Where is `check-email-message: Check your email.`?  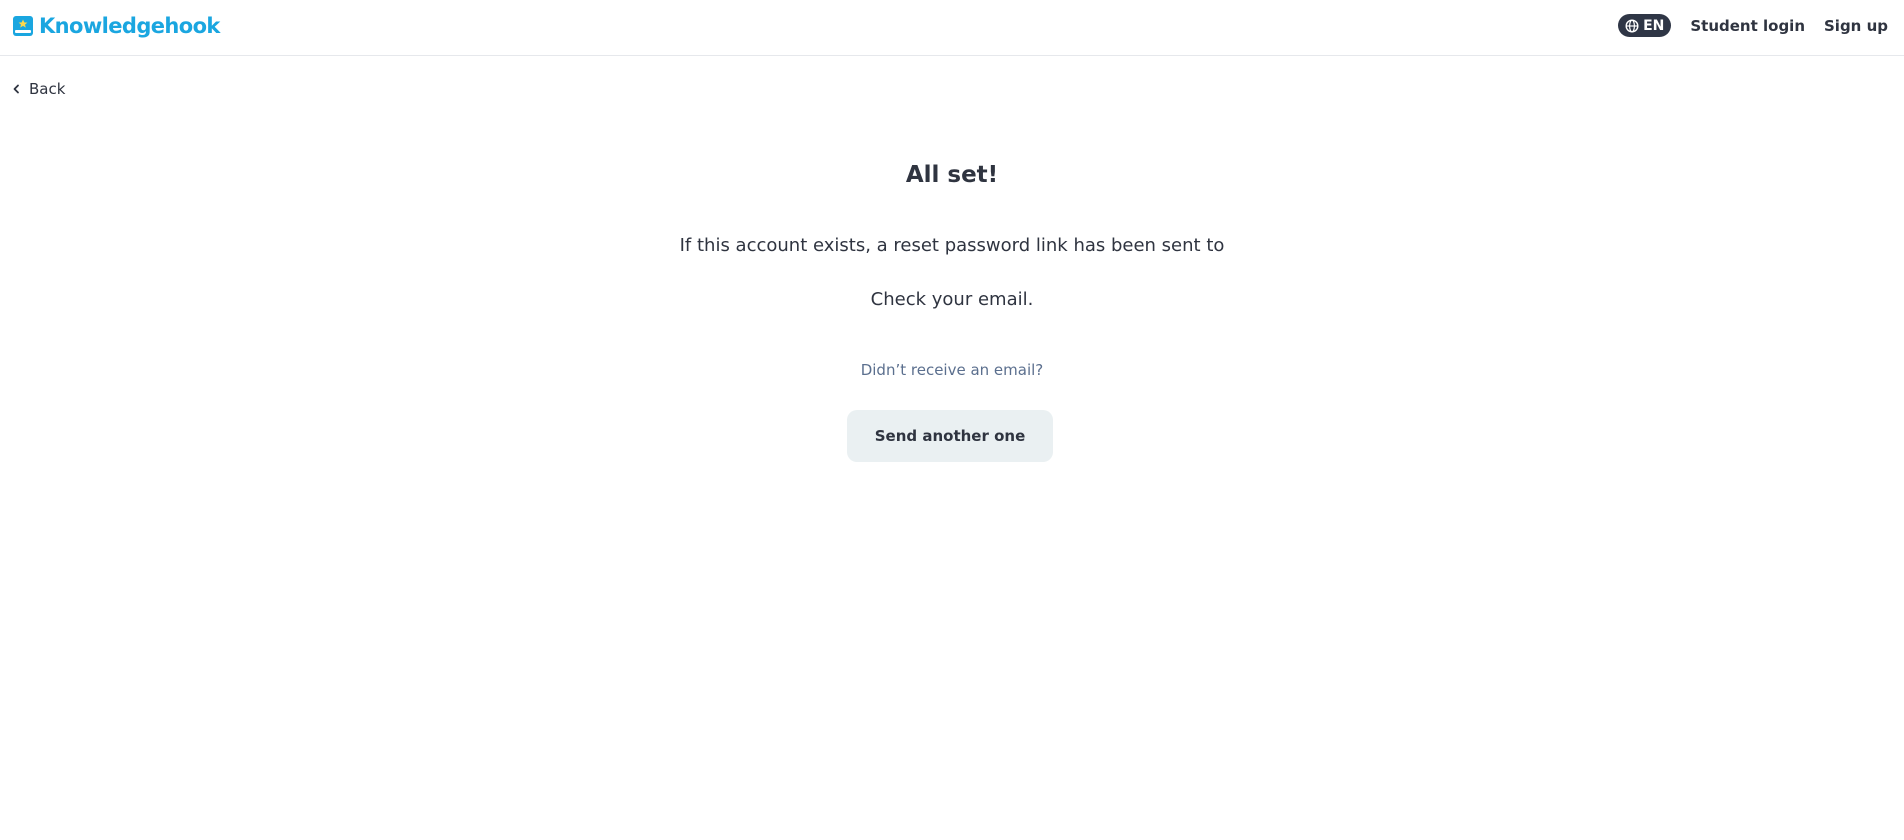 check-email-message: Check your email. is located at coordinates (952, 299).